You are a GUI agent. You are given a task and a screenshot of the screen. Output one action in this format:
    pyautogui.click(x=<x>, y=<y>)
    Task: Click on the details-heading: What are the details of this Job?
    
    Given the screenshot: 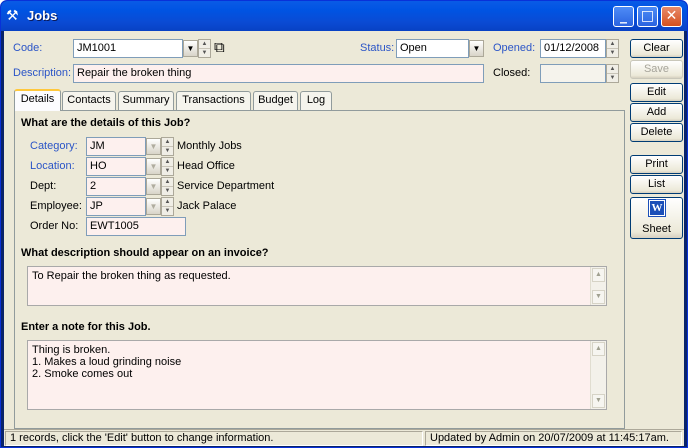 What is the action you would take?
    pyautogui.click(x=106, y=123)
    